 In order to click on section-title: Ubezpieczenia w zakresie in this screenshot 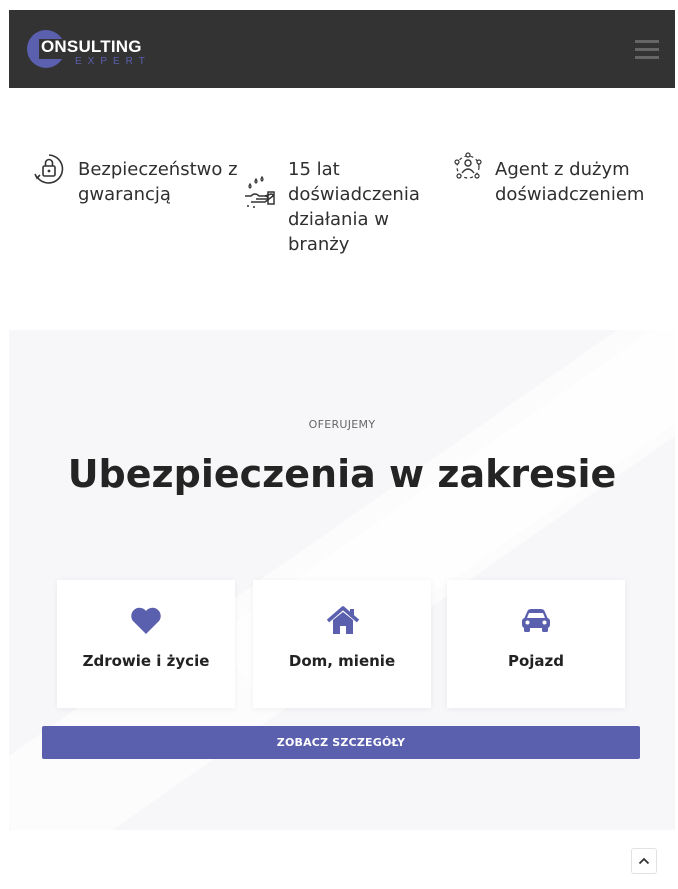, I will do `click(342, 474)`.